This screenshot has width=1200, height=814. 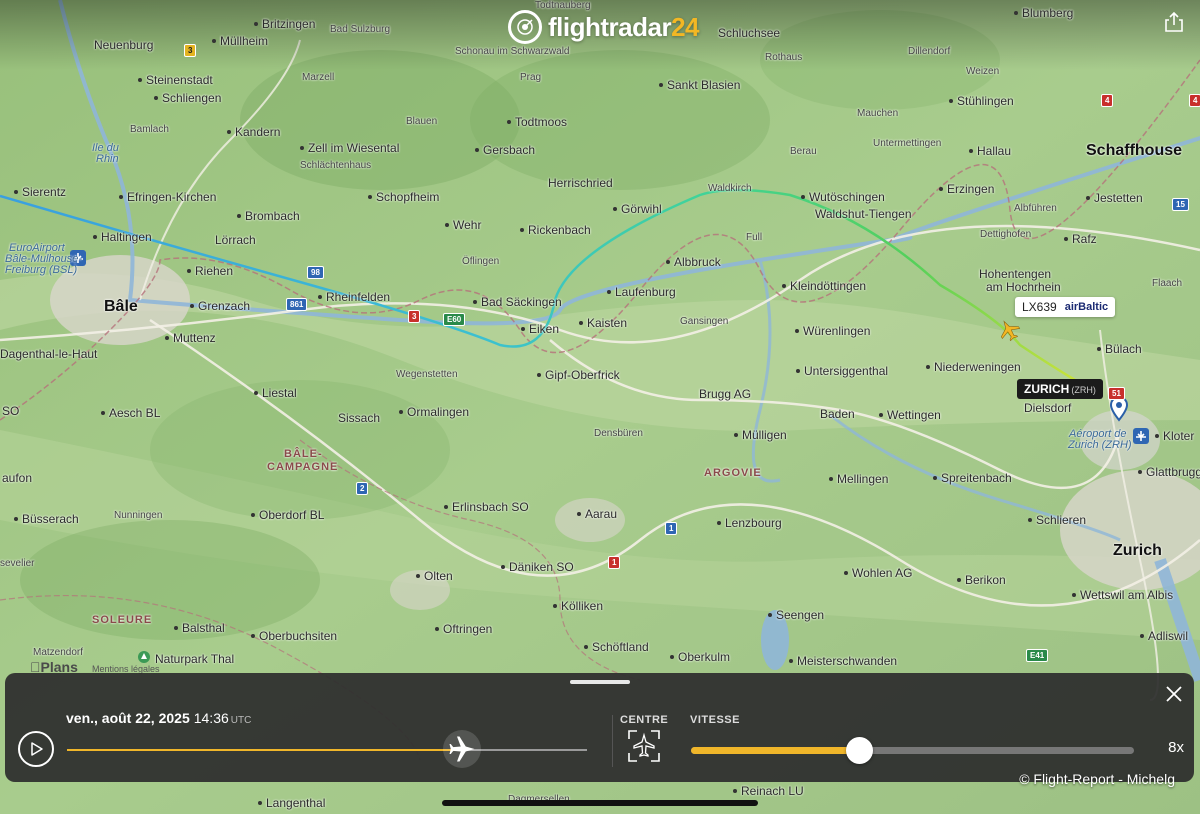 What do you see at coordinates (1134, 150) in the screenshot?
I see `map-place-label: Schaffhouse` at bounding box center [1134, 150].